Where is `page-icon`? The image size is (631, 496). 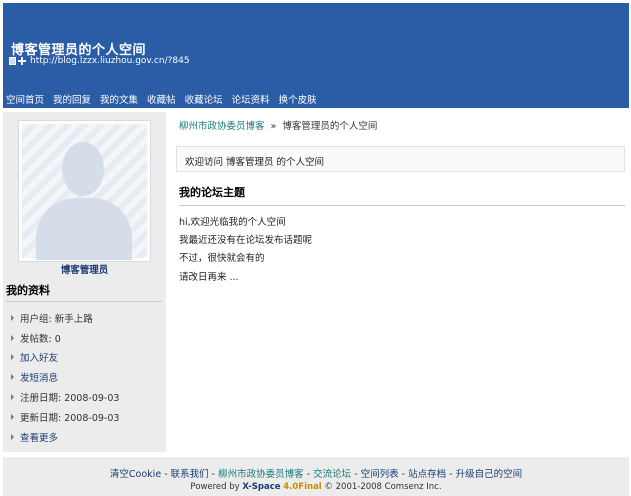
page-icon is located at coordinates (12, 61).